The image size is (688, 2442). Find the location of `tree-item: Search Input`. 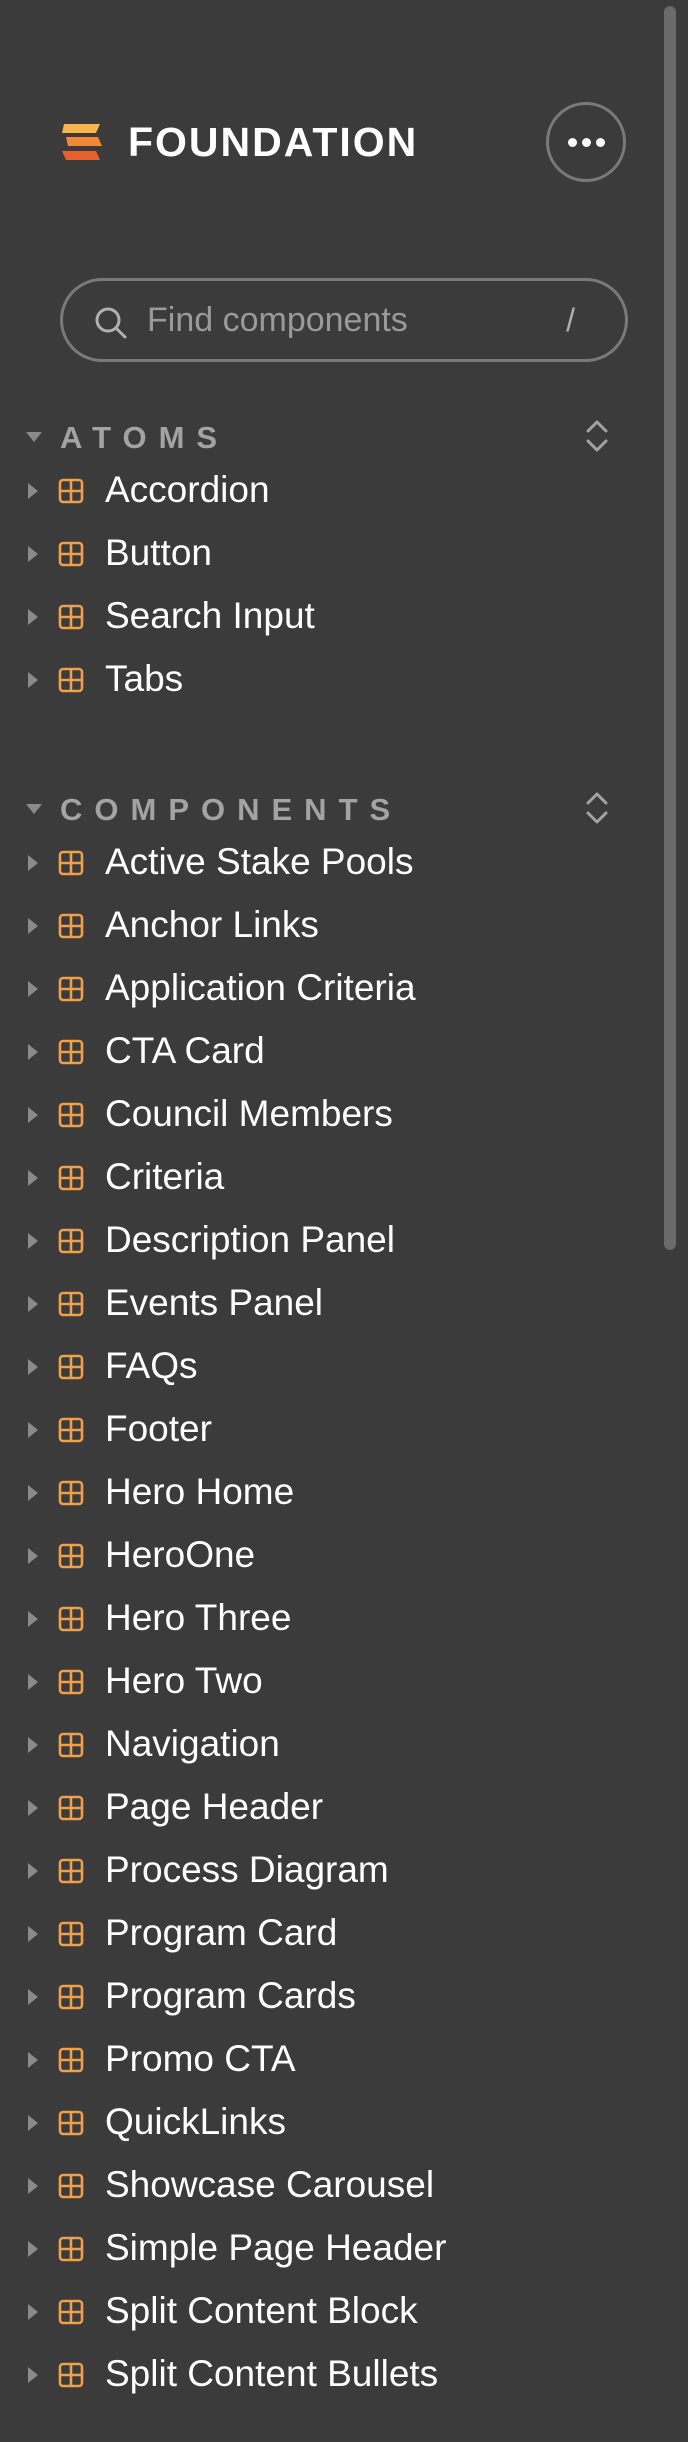

tree-item: Search Input is located at coordinates (320, 616).